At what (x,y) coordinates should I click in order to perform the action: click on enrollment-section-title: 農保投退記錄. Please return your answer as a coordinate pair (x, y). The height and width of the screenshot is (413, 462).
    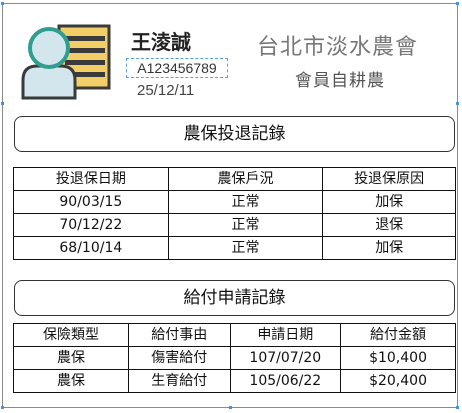
    Looking at the image, I should click on (234, 134).